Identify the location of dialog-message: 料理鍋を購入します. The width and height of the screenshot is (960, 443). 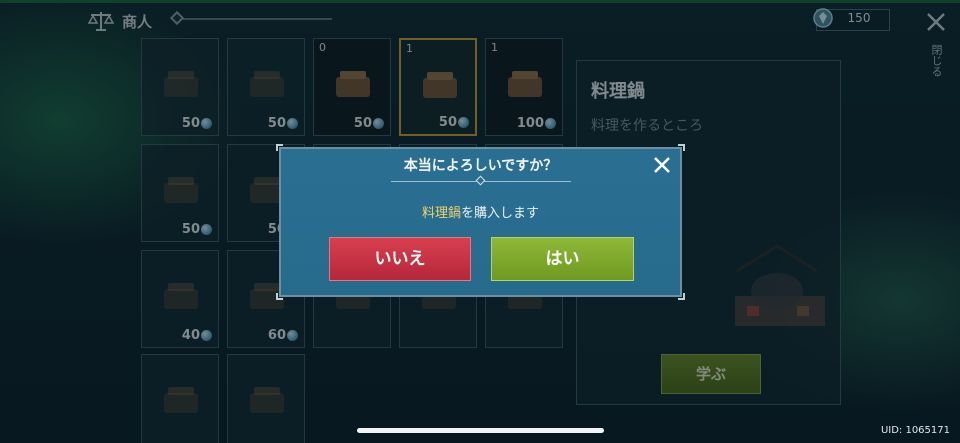
(480, 211).